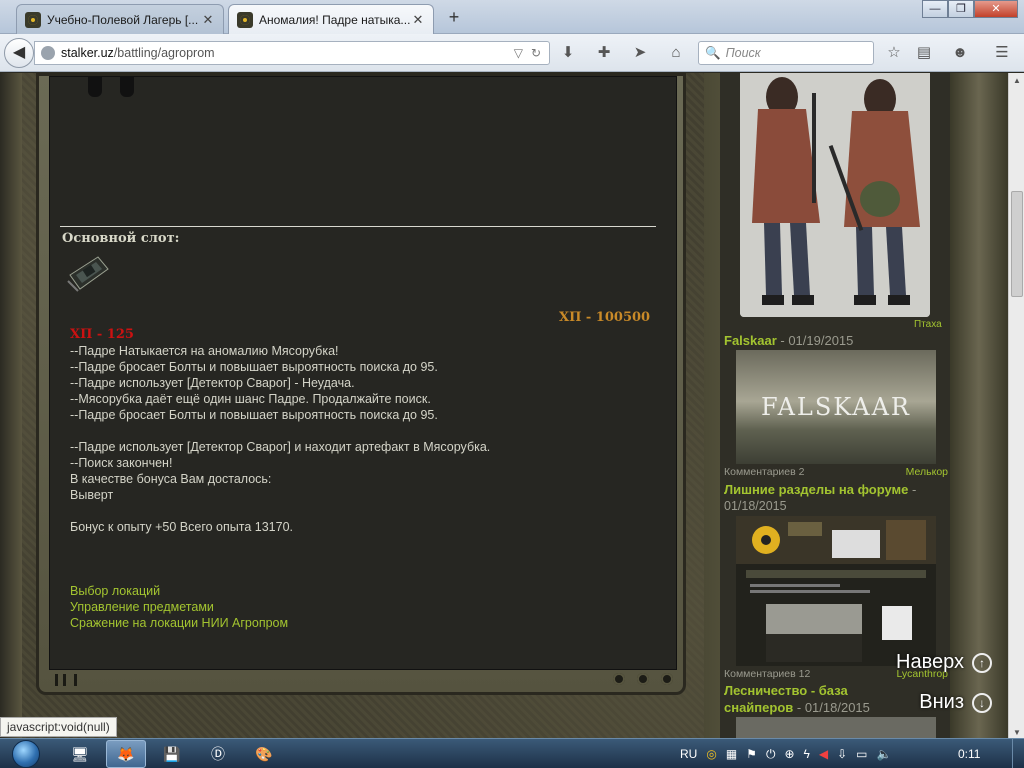  Describe the element at coordinates (292, 53) in the screenshot. I see `url-bar: stalker.uz /battling/agroprom ▽ ↻` at that location.